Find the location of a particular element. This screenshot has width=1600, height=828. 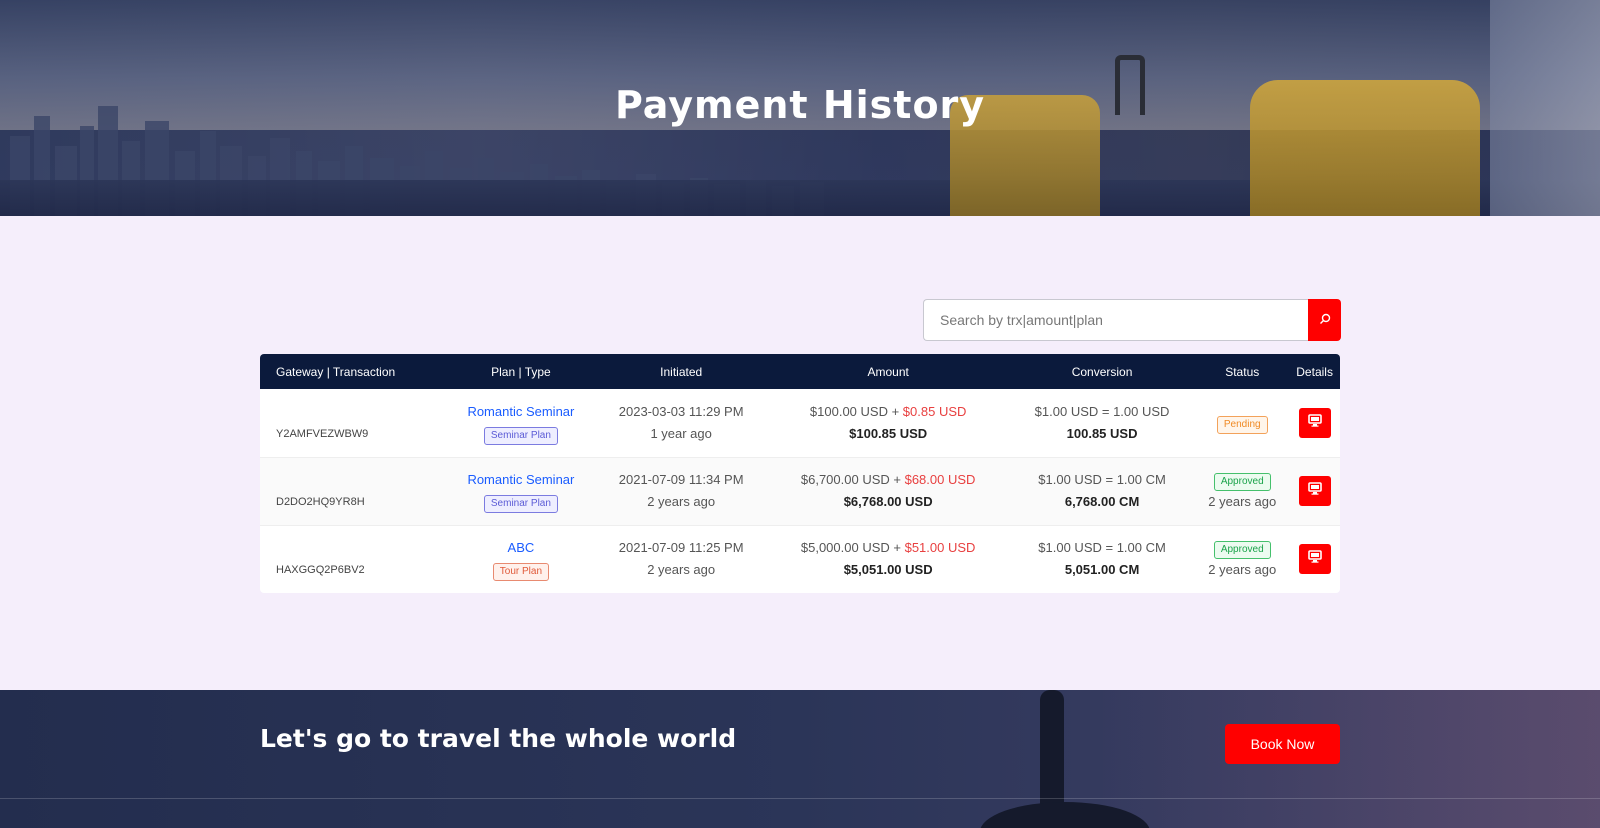

amount-charge: $51.00 USD is located at coordinates (940, 548).